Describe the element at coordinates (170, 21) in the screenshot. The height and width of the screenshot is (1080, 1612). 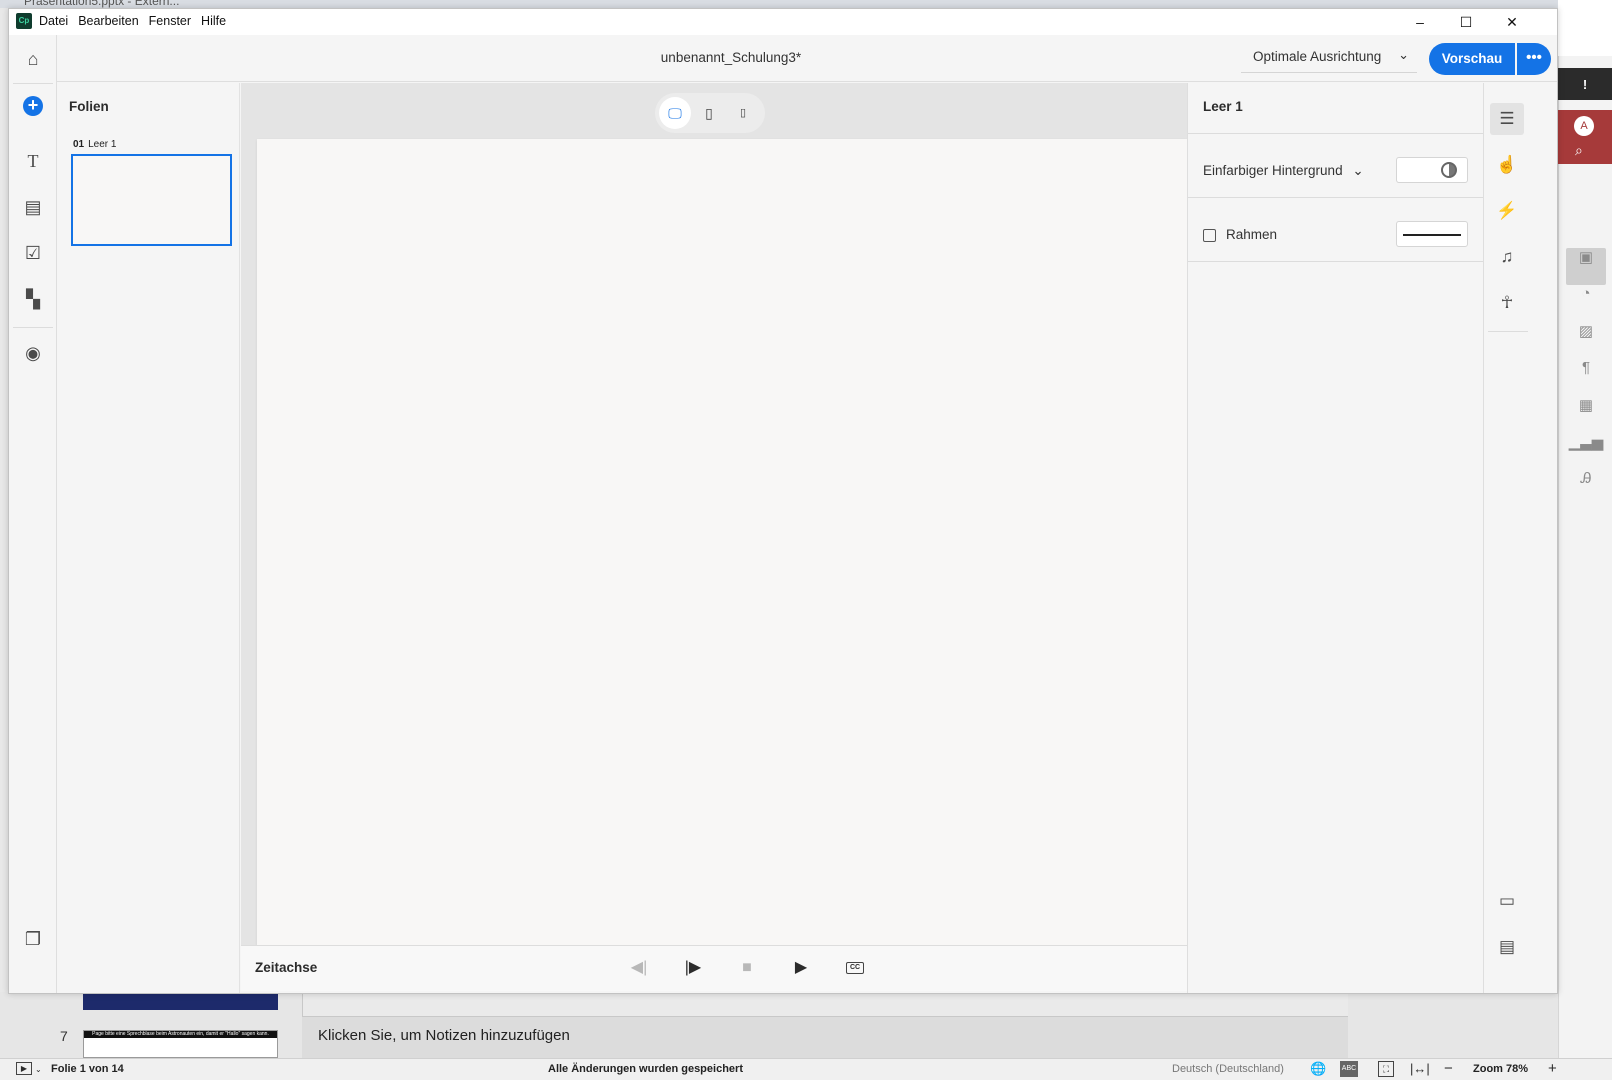
I see `menu-item-window: Fenster` at that location.